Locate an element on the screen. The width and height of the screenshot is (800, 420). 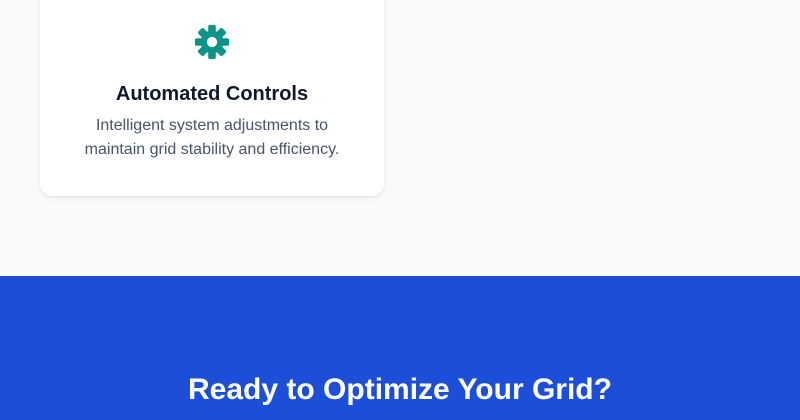
gear-icon is located at coordinates (212, 42).